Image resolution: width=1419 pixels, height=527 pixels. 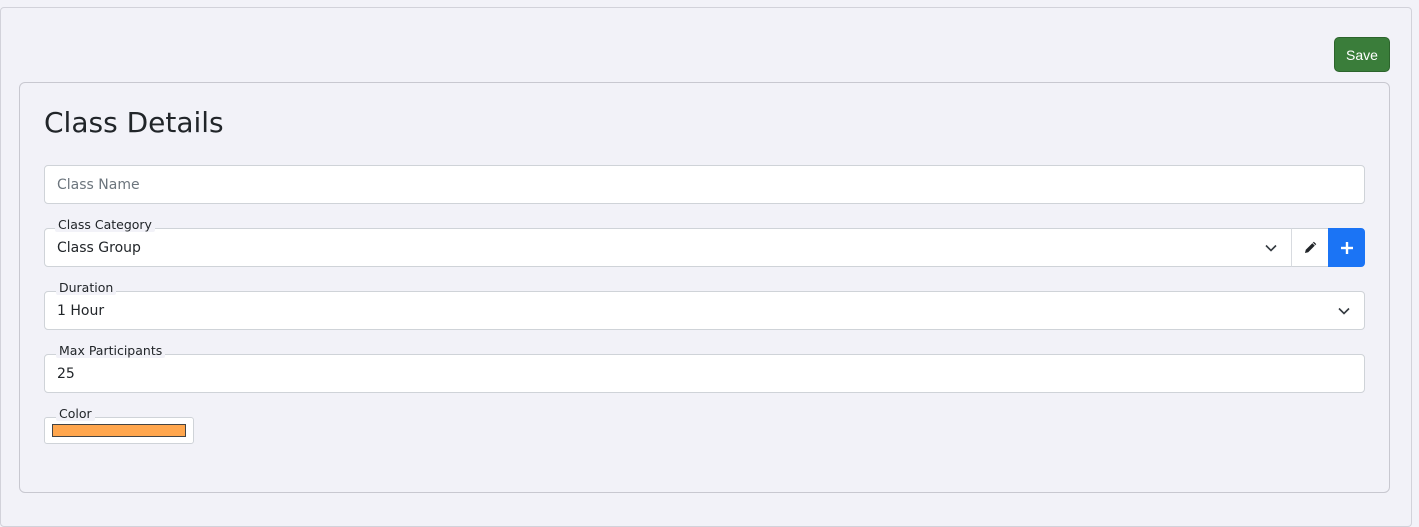 What do you see at coordinates (134, 122) in the screenshot?
I see `page-title: Class Details` at bounding box center [134, 122].